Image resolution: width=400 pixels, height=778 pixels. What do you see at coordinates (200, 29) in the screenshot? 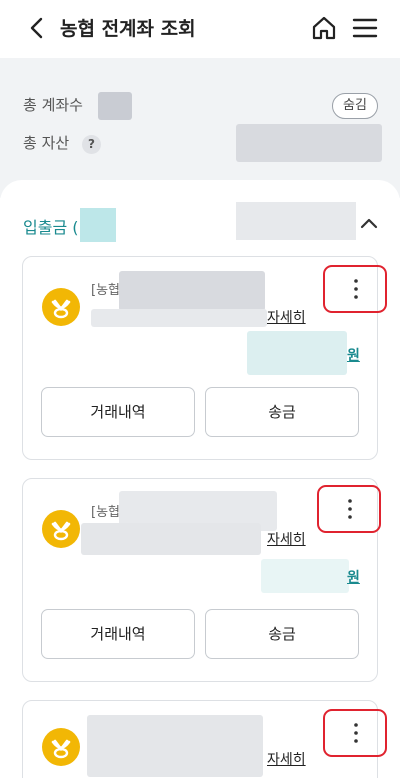
I see `app-header: 농협 전계좌 조회` at bounding box center [200, 29].